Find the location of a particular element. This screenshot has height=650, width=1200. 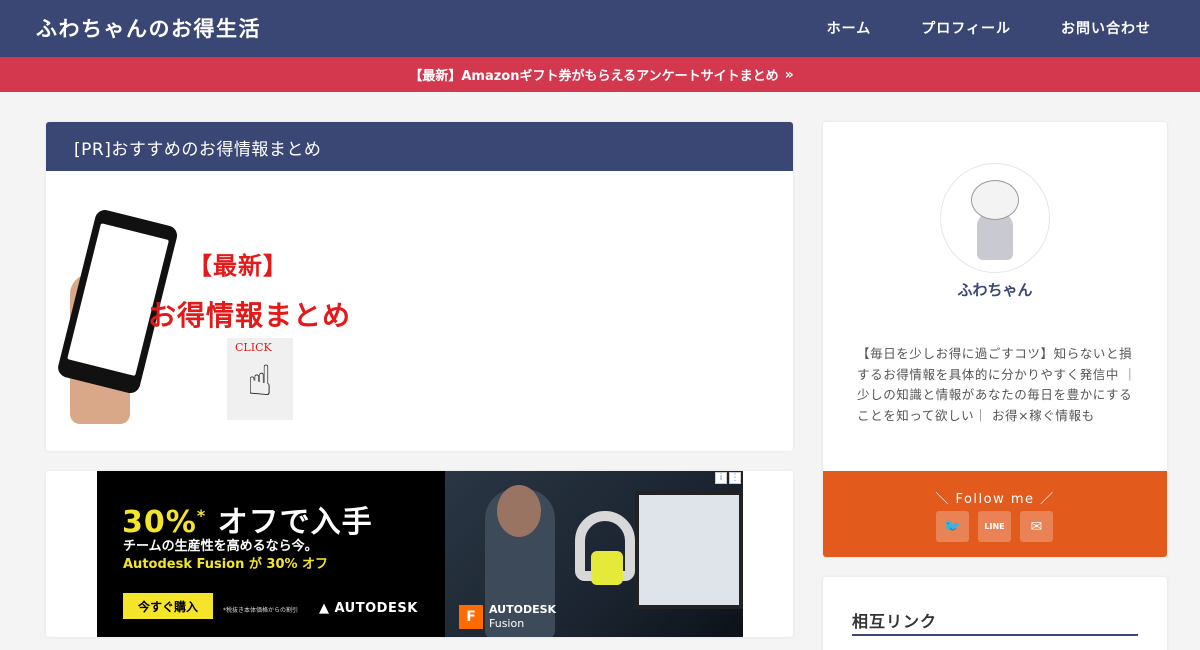

fusion-brand-company: AUTODESK is located at coordinates (523, 609).